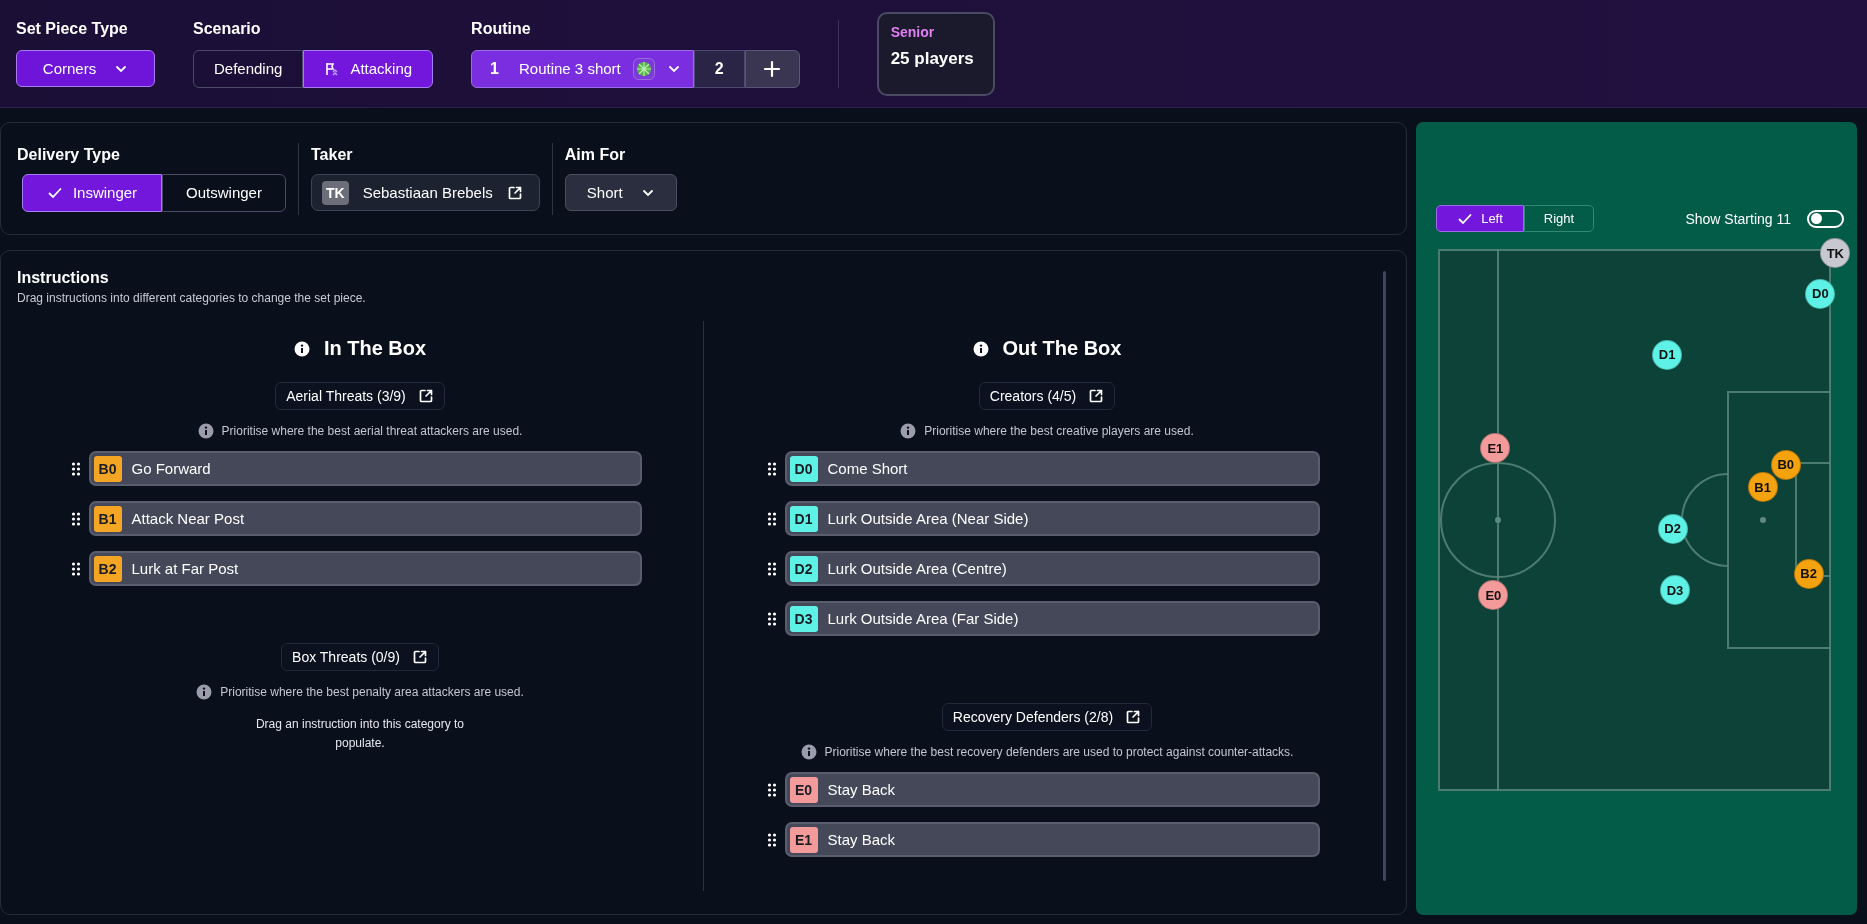 The width and height of the screenshot is (1867, 924). I want to click on player-tag: B0, so click(107, 468).